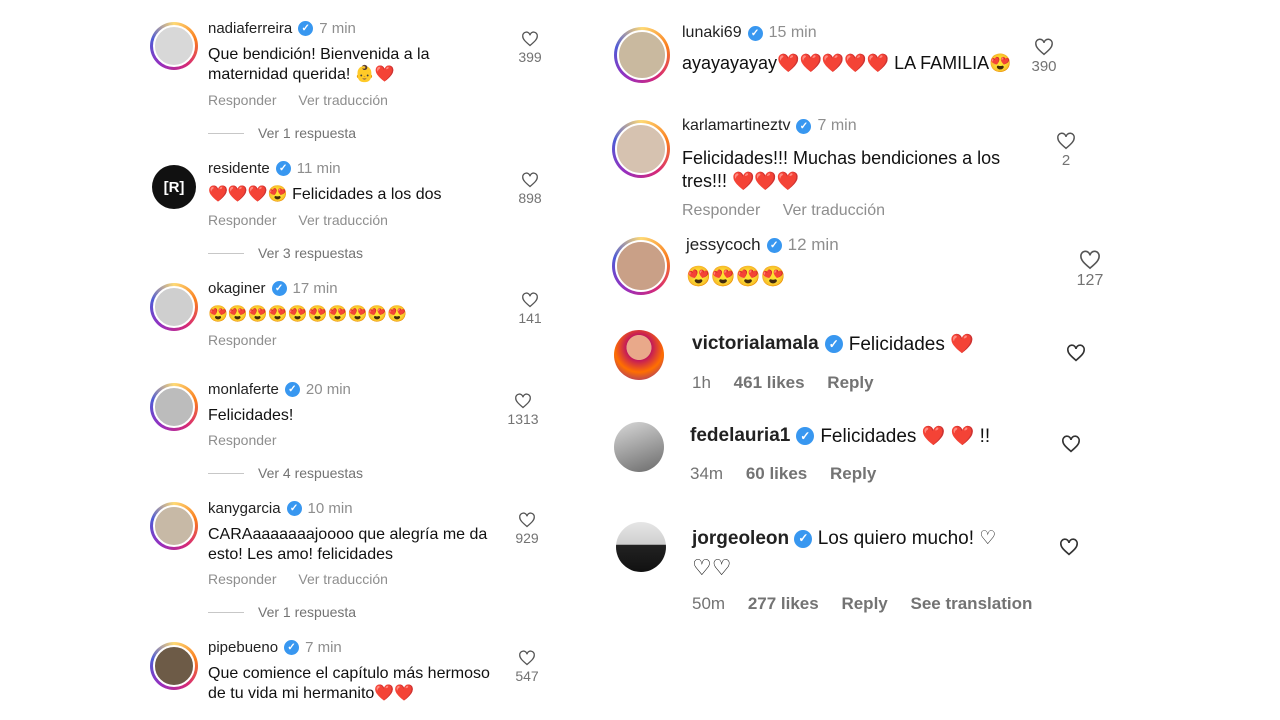 Image resolution: width=1280 pixels, height=720 pixels. Describe the element at coordinates (837, 125) in the screenshot. I see `timestamp: 7 min` at that location.